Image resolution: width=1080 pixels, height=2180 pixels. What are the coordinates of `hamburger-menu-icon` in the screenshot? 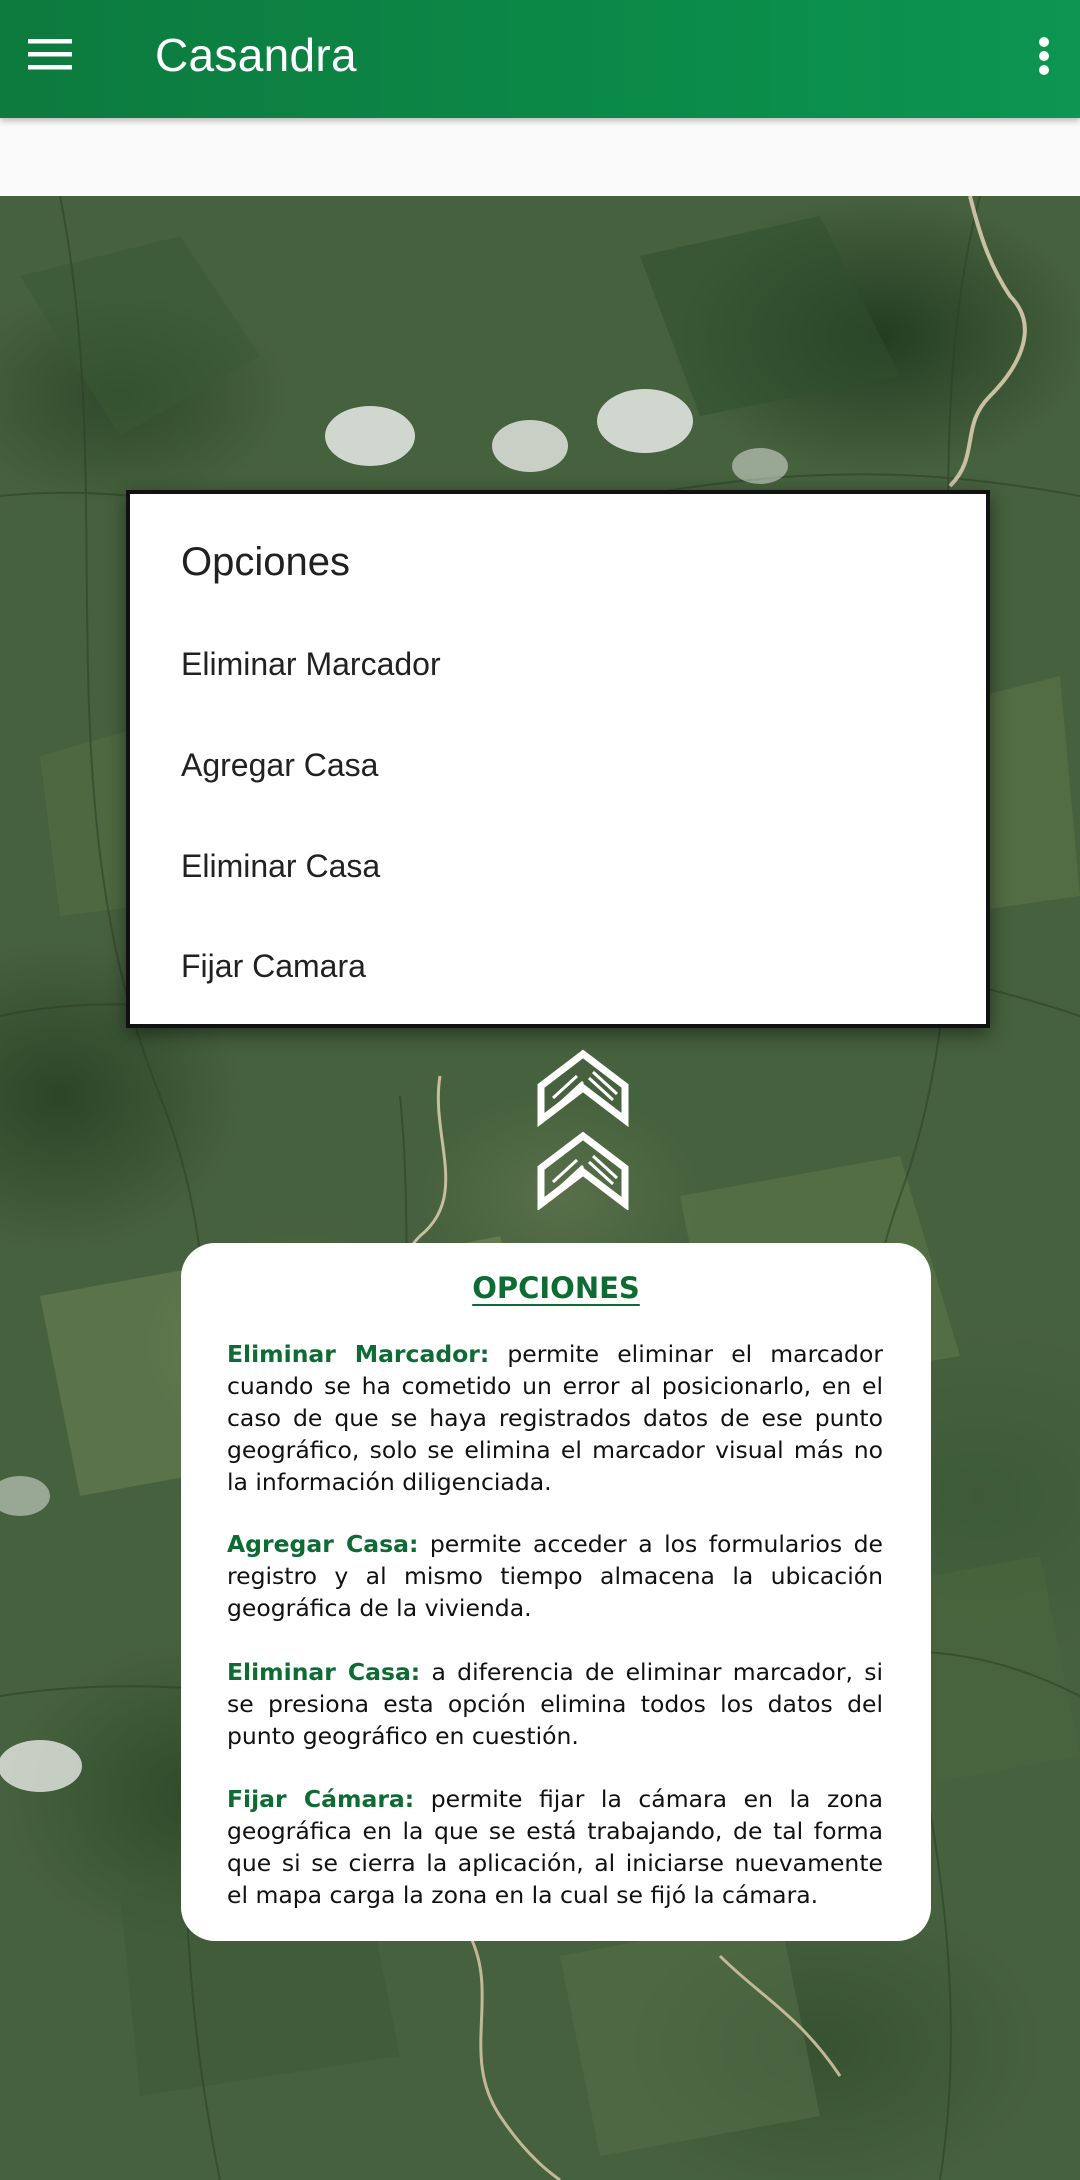 It's located at (51, 54).